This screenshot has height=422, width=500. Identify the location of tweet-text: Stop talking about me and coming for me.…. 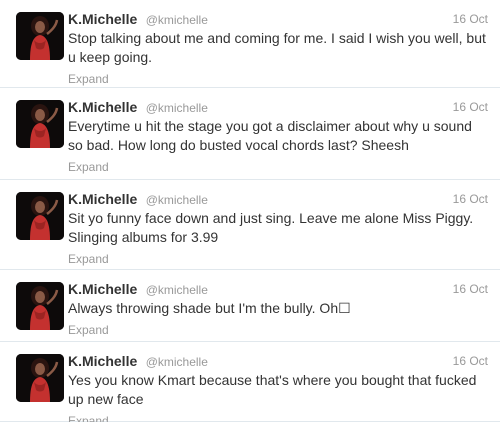
(277, 47).